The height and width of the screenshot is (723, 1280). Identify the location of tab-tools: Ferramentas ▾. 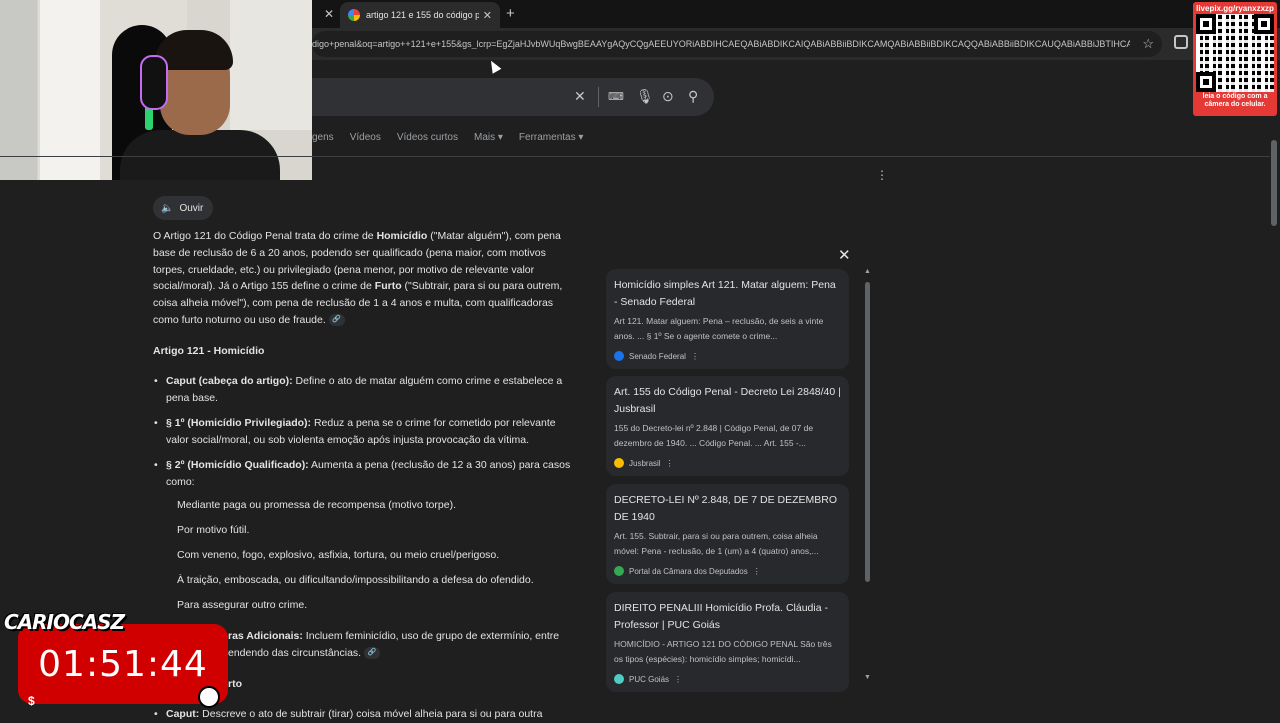
(551, 141).